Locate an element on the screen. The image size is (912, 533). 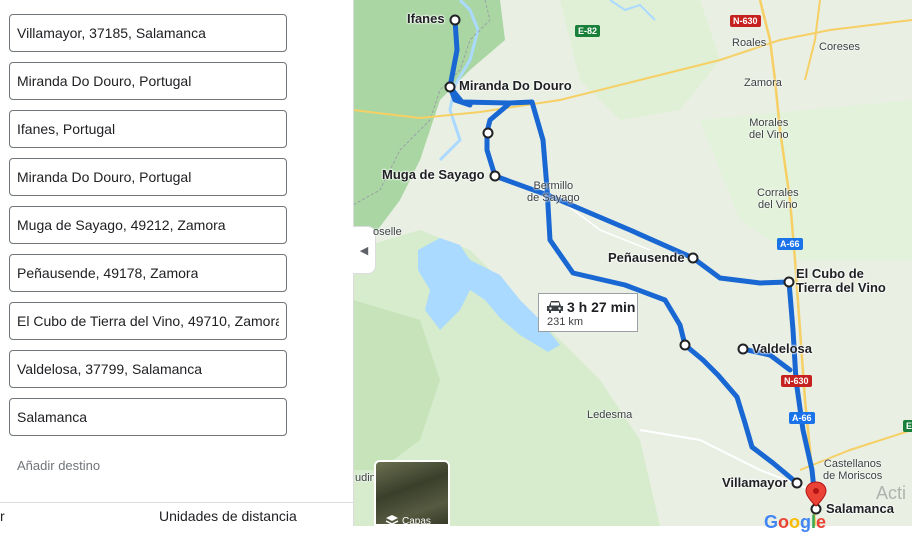
map-label-fudin: udin is located at coordinates (365, 478).